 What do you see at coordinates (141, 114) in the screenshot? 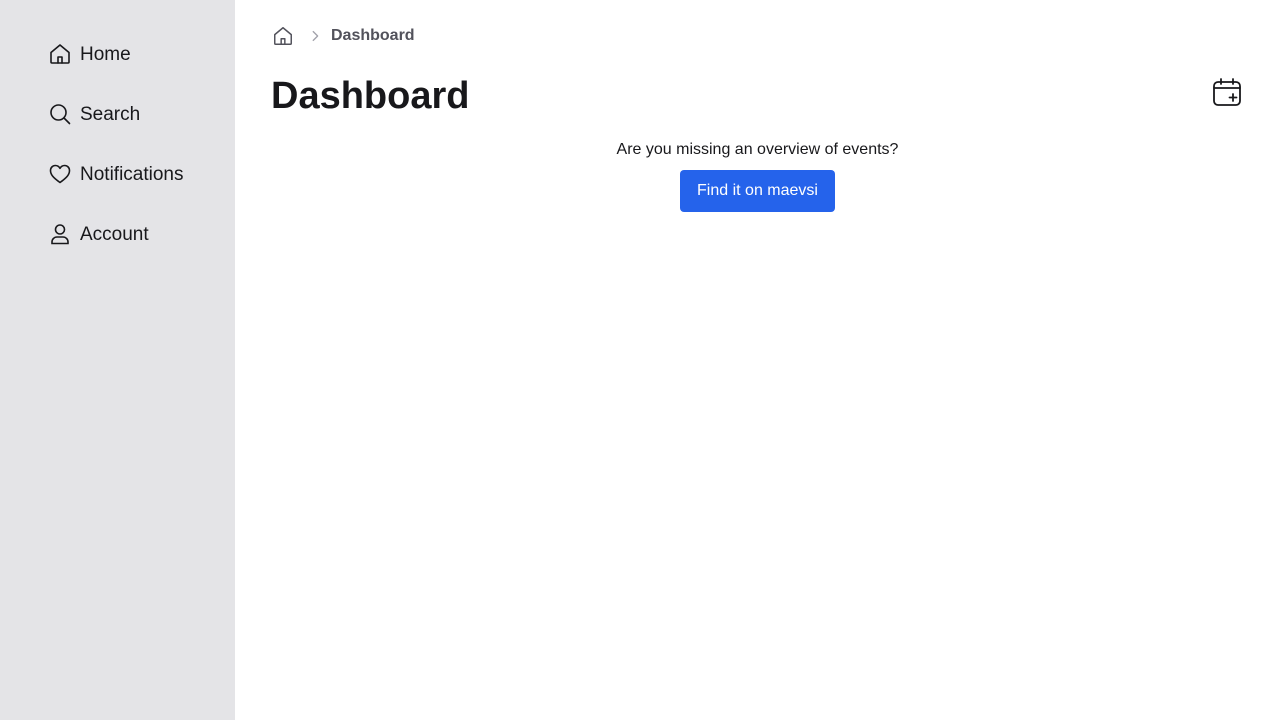
I see `sidebar-item-search: Search` at bounding box center [141, 114].